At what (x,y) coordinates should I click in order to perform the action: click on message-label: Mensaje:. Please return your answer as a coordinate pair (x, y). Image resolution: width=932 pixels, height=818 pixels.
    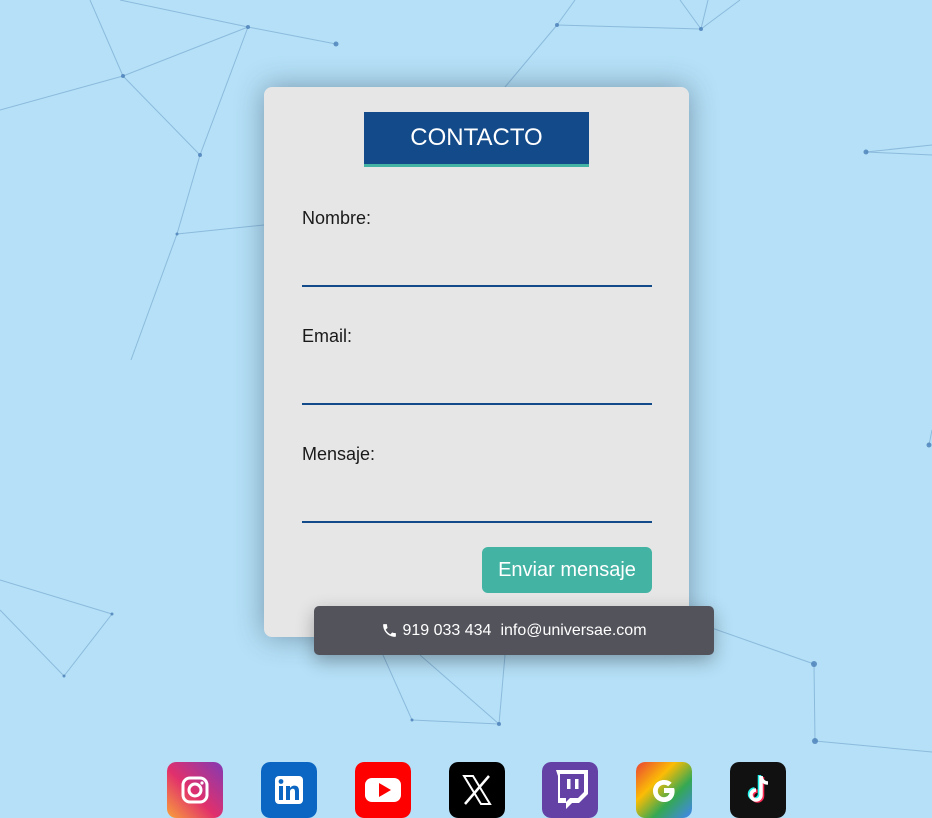
    Looking at the image, I should click on (339, 454).